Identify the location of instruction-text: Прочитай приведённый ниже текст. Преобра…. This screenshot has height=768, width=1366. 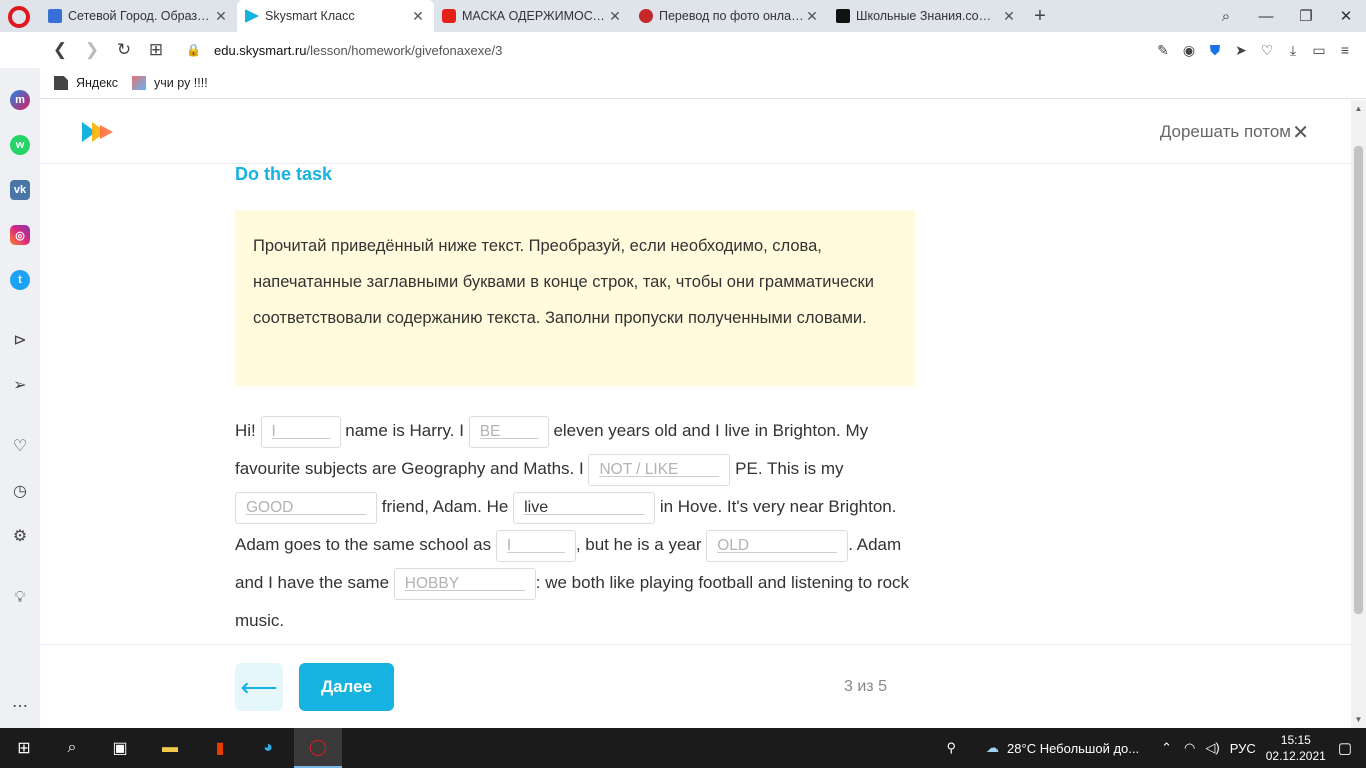
(563, 282).